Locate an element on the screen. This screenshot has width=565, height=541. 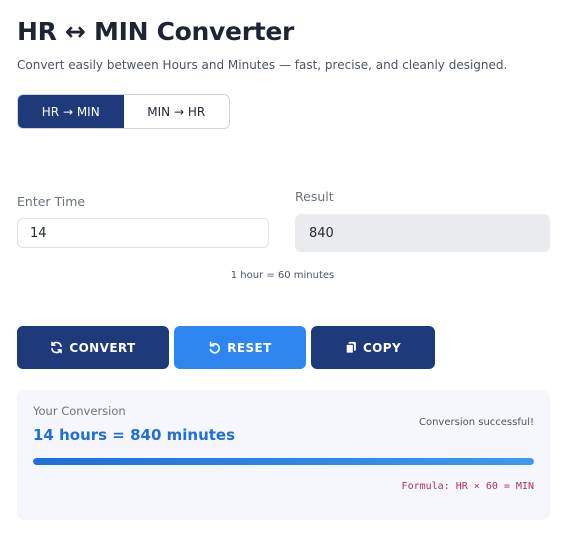
summary-label: Your Conversion is located at coordinates (79, 411).